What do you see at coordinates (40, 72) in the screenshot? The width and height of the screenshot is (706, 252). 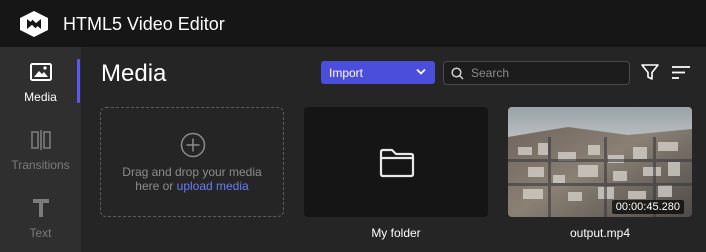 I see `image-icon` at bounding box center [40, 72].